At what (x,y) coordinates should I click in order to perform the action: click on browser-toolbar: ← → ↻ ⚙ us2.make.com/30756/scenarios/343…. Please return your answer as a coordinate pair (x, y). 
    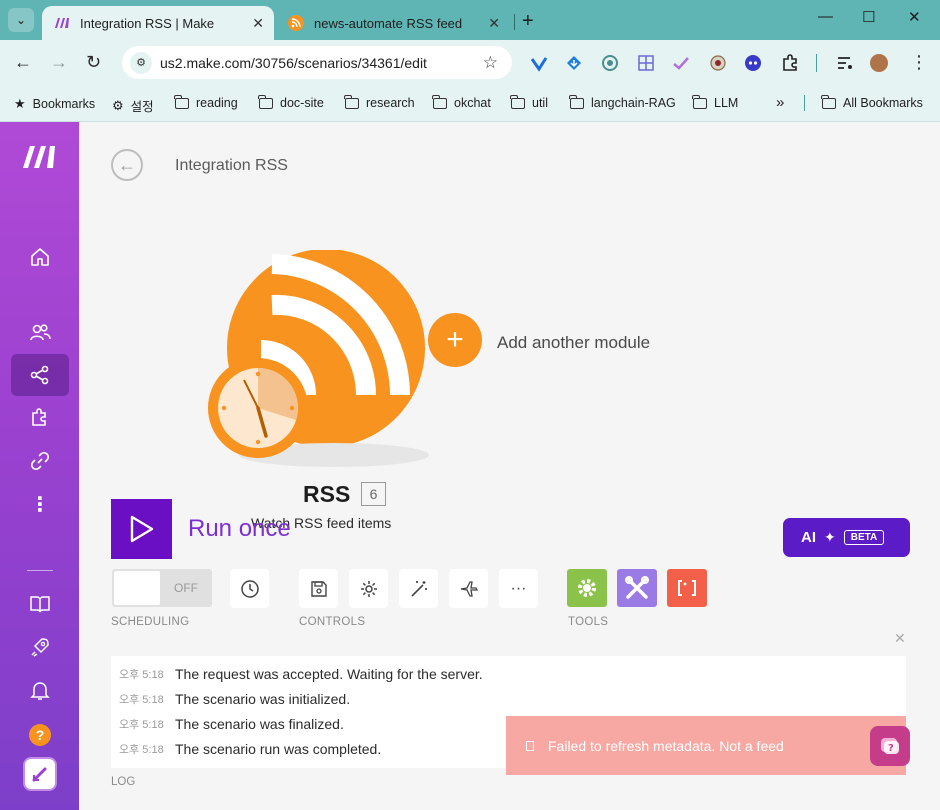
    Looking at the image, I should click on (470, 63).